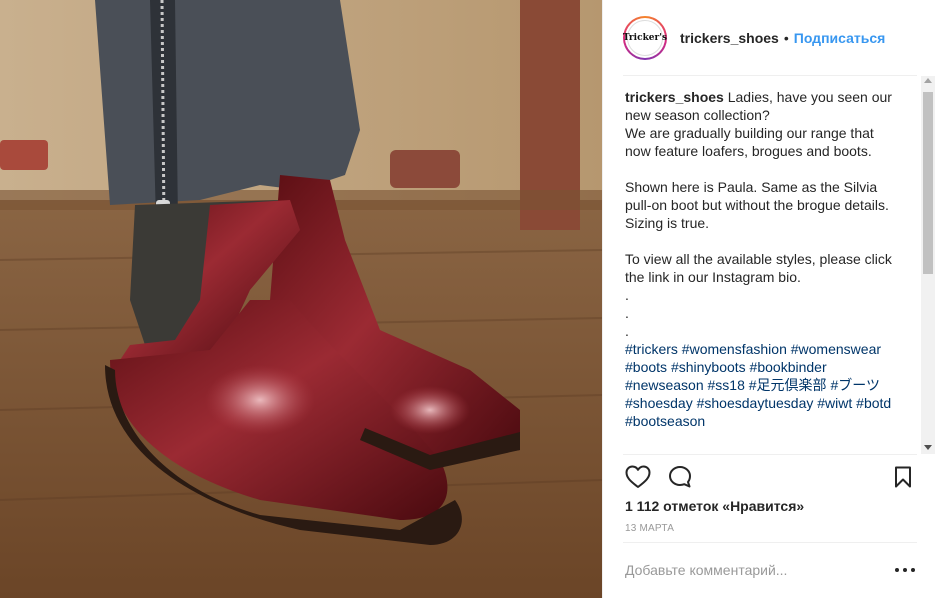 The height and width of the screenshot is (598, 937). I want to click on comment-button, so click(680, 477).